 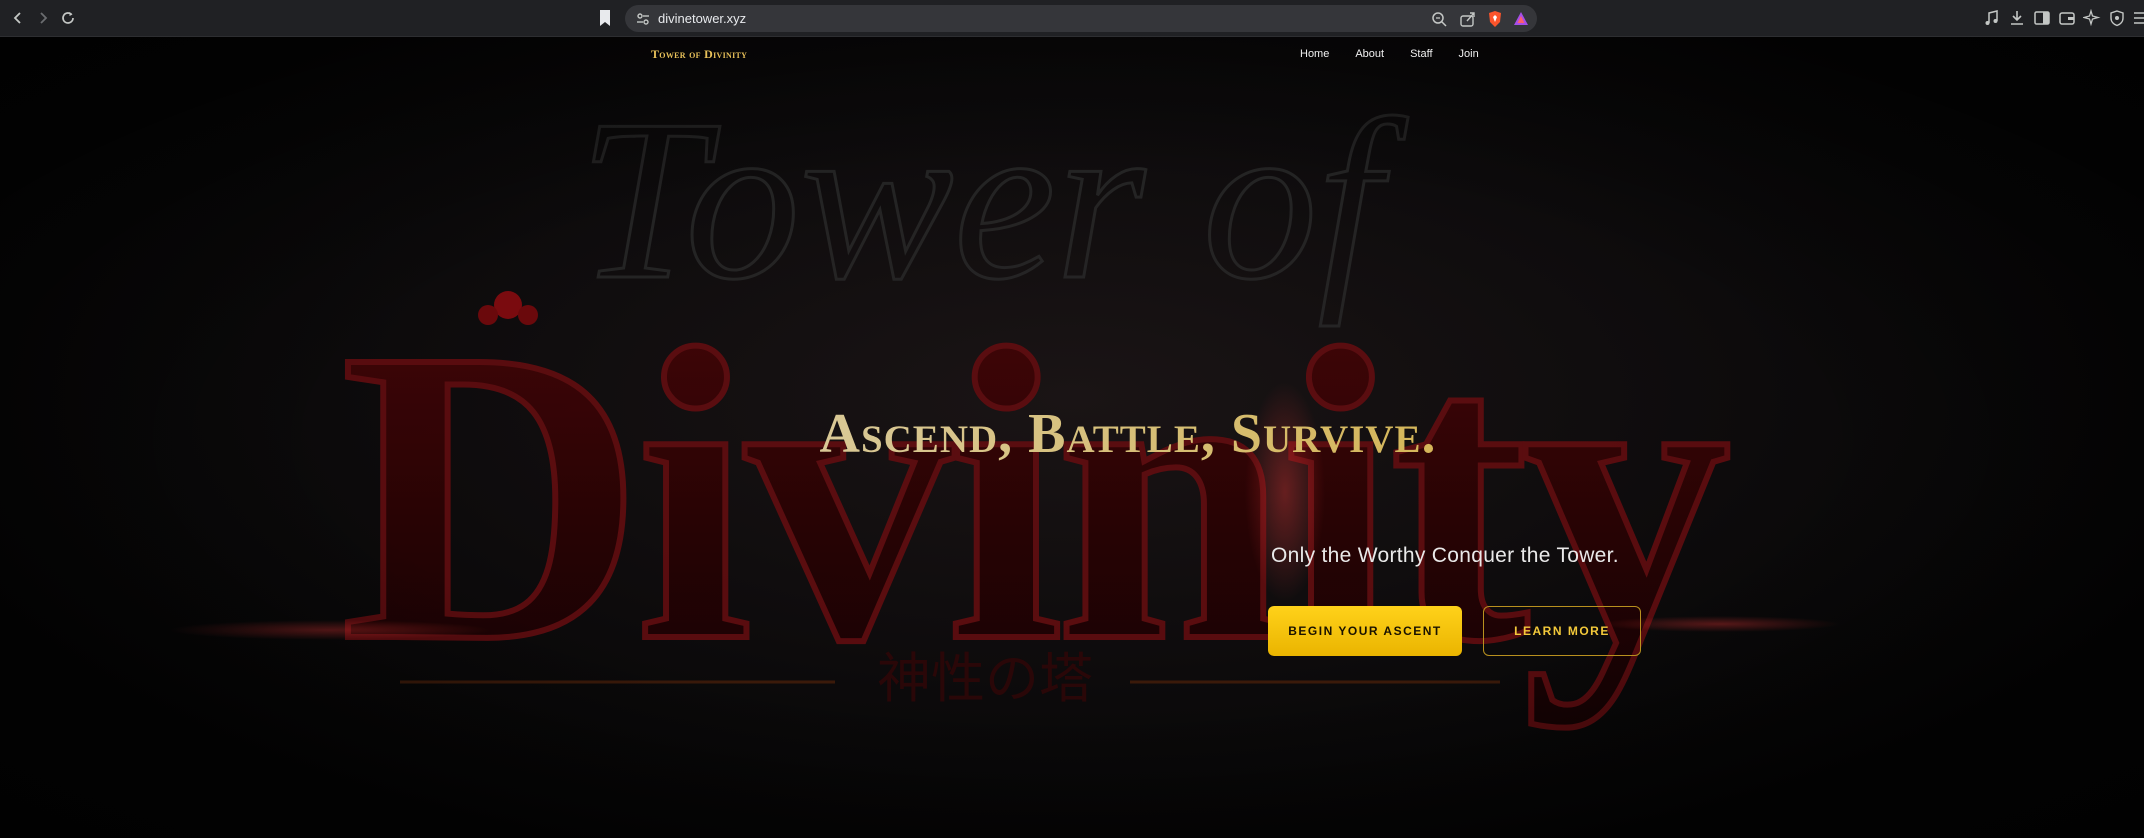 What do you see at coordinates (1468, 19) in the screenshot?
I see `share-icon` at bounding box center [1468, 19].